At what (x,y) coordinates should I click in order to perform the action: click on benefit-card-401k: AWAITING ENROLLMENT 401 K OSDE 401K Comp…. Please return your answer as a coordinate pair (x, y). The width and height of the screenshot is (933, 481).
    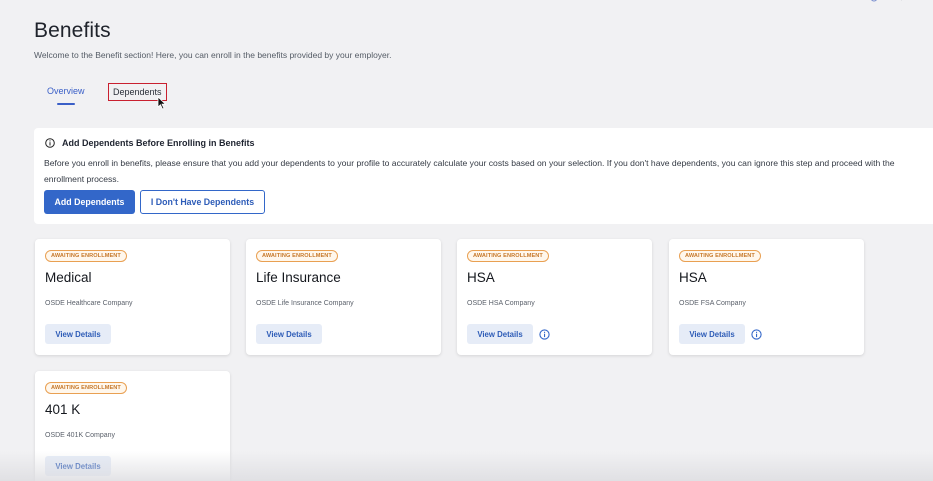
    Looking at the image, I should click on (132, 426).